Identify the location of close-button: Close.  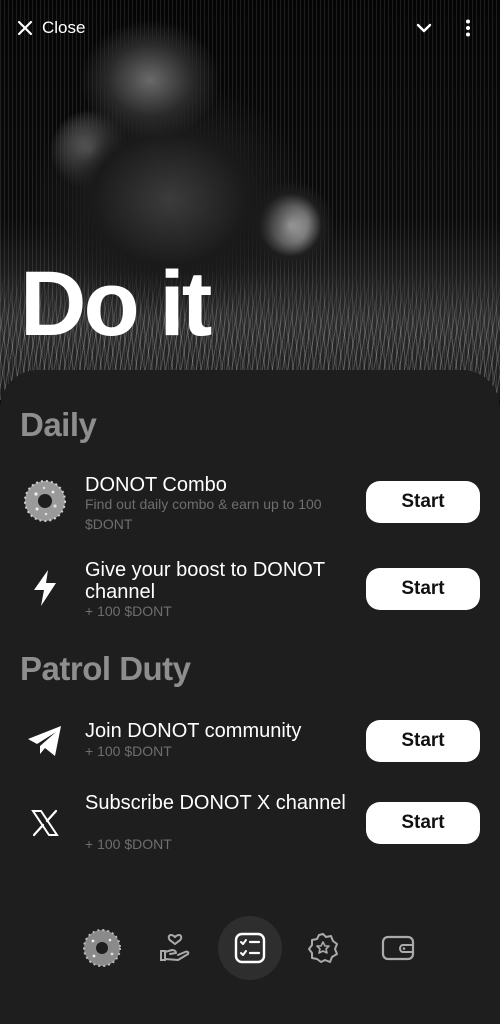
(50, 28).